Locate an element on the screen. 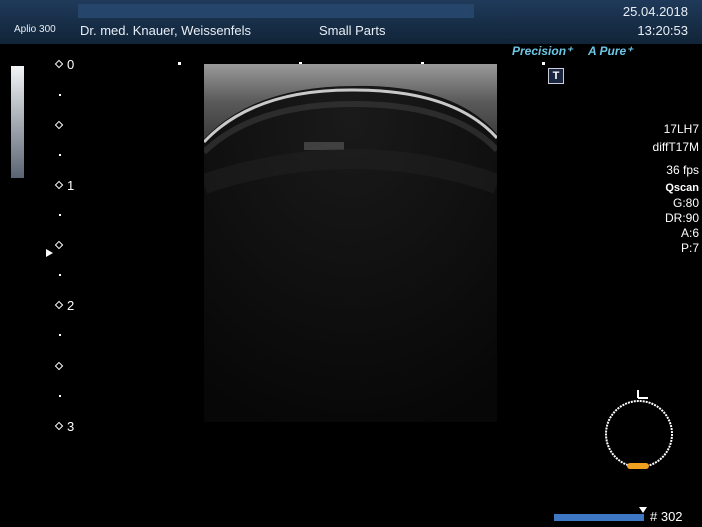 This screenshot has height=527, width=702. frame-rate: 36 fps is located at coordinates (682, 170).